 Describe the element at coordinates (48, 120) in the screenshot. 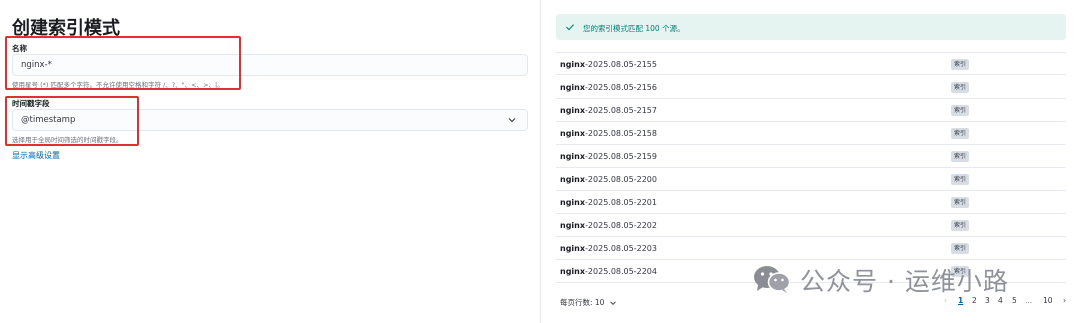

I see `timestamp-select-value: @timestamp` at that location.